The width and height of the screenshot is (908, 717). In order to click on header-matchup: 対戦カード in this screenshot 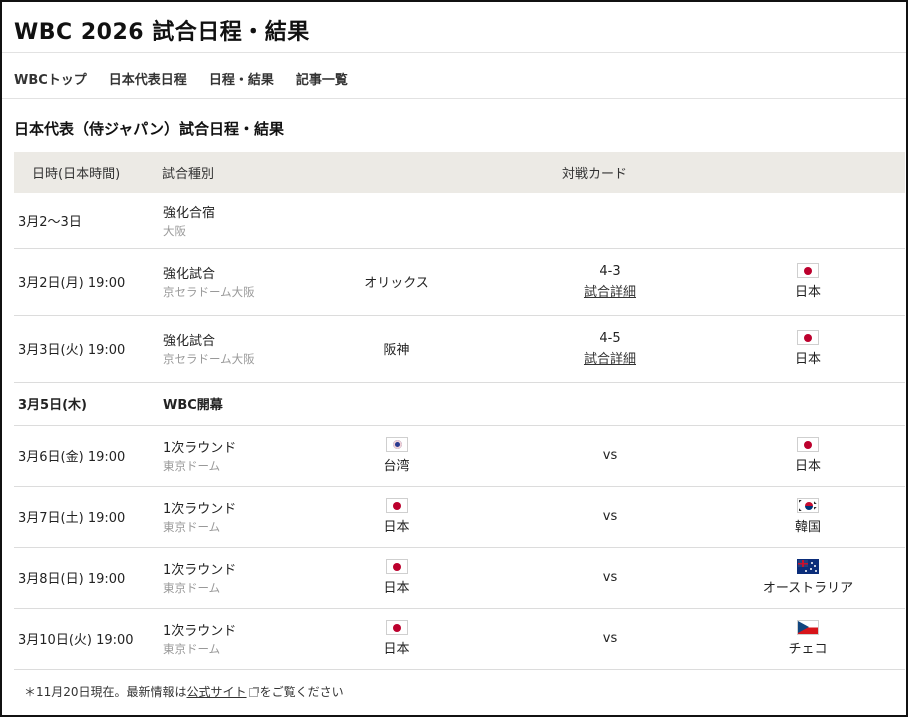, I will do `click(594, 172)`.